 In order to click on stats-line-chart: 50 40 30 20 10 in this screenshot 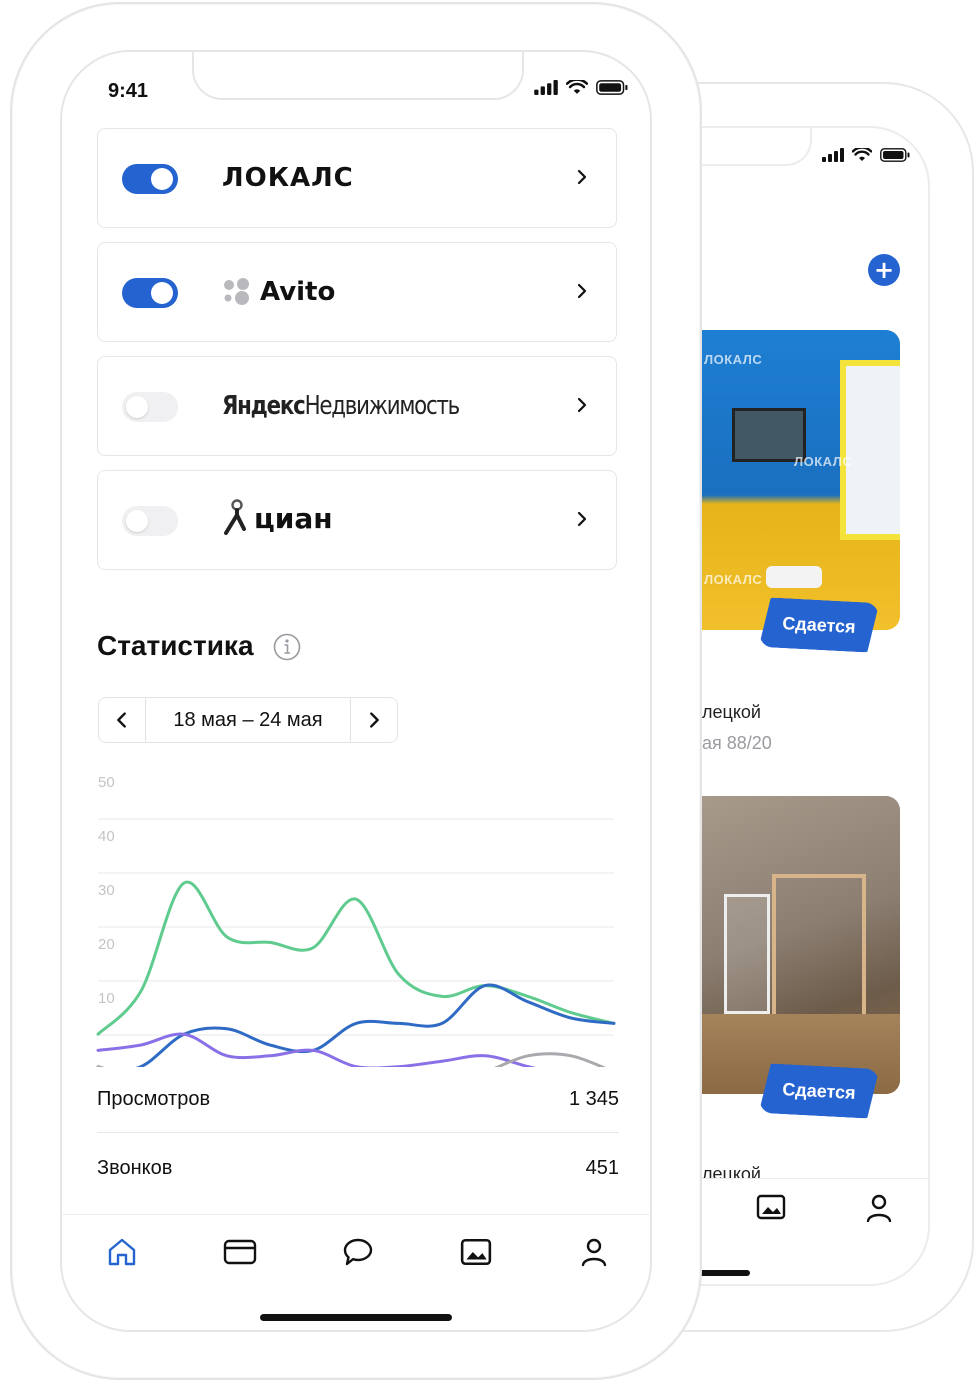, I will do `click(356, 920)`.